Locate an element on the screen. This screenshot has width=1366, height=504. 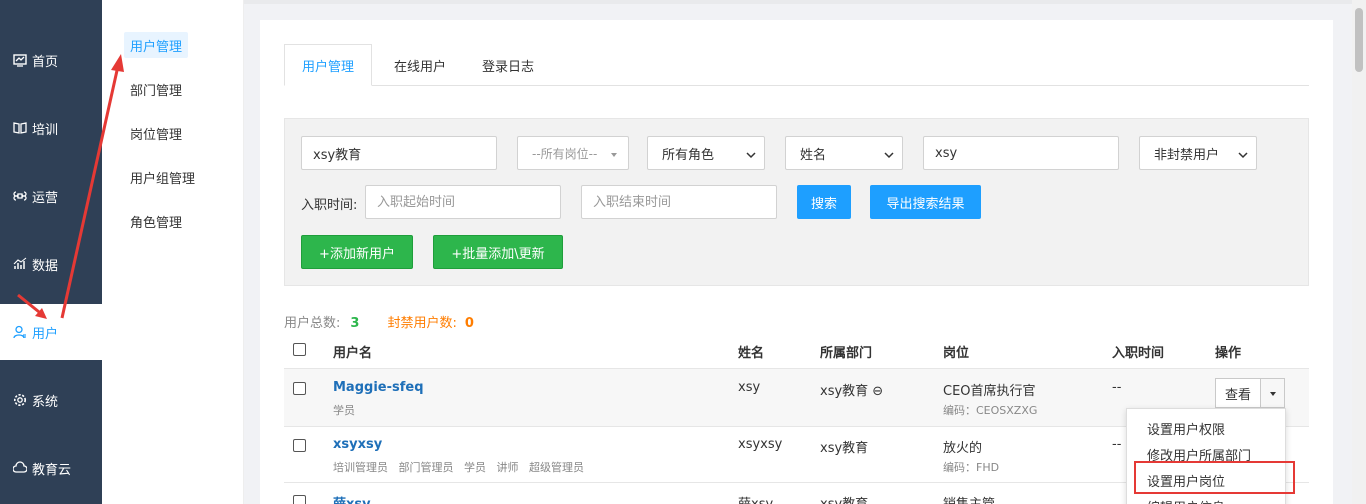
field-select: 姓名 is located at coordinates (844, 153).